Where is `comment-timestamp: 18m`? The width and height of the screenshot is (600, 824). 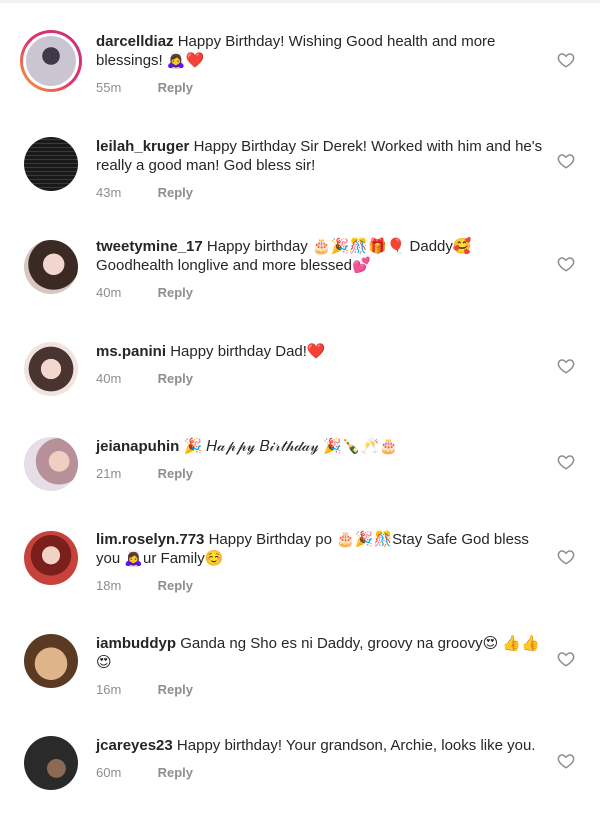 comment-timestamp: 18m is located at coordinates (109, 585).